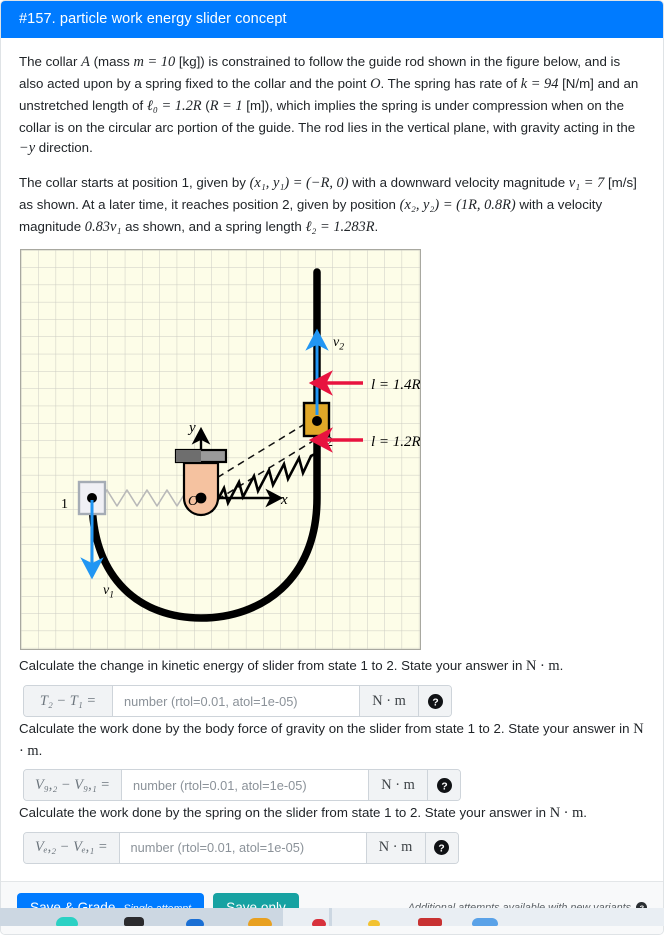 Image resolution: width=664 pixels, height=935 pixels. Describe the element at coordinates (299, 182) in the screenshot. I see `symbol-pos1: (x₁, y₁) = (−R, 0)` at that location.